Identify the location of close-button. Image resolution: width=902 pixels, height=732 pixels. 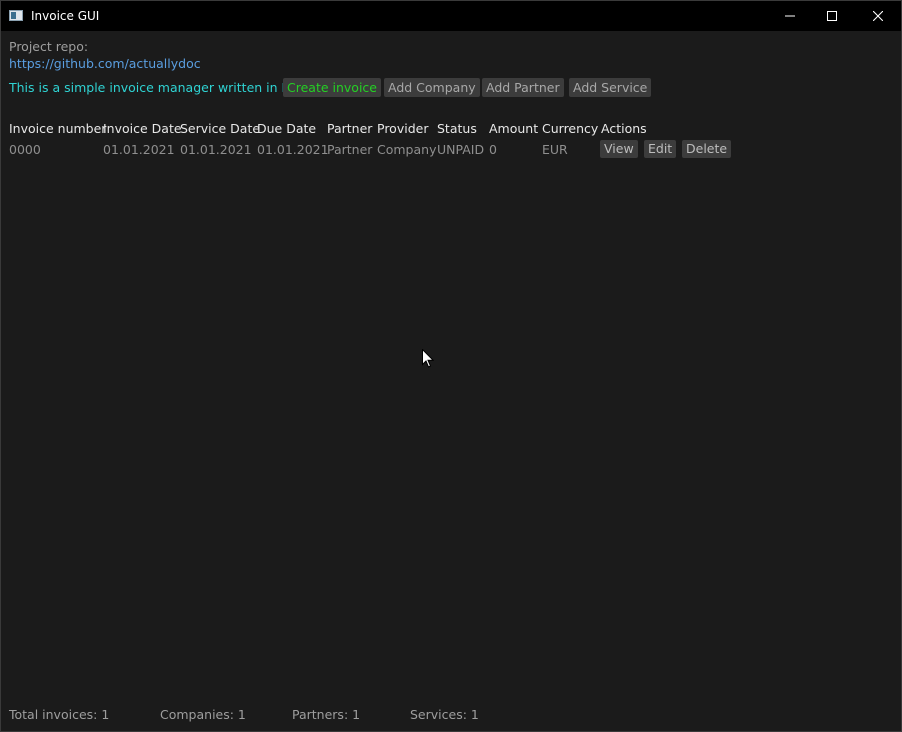
(878, 16).